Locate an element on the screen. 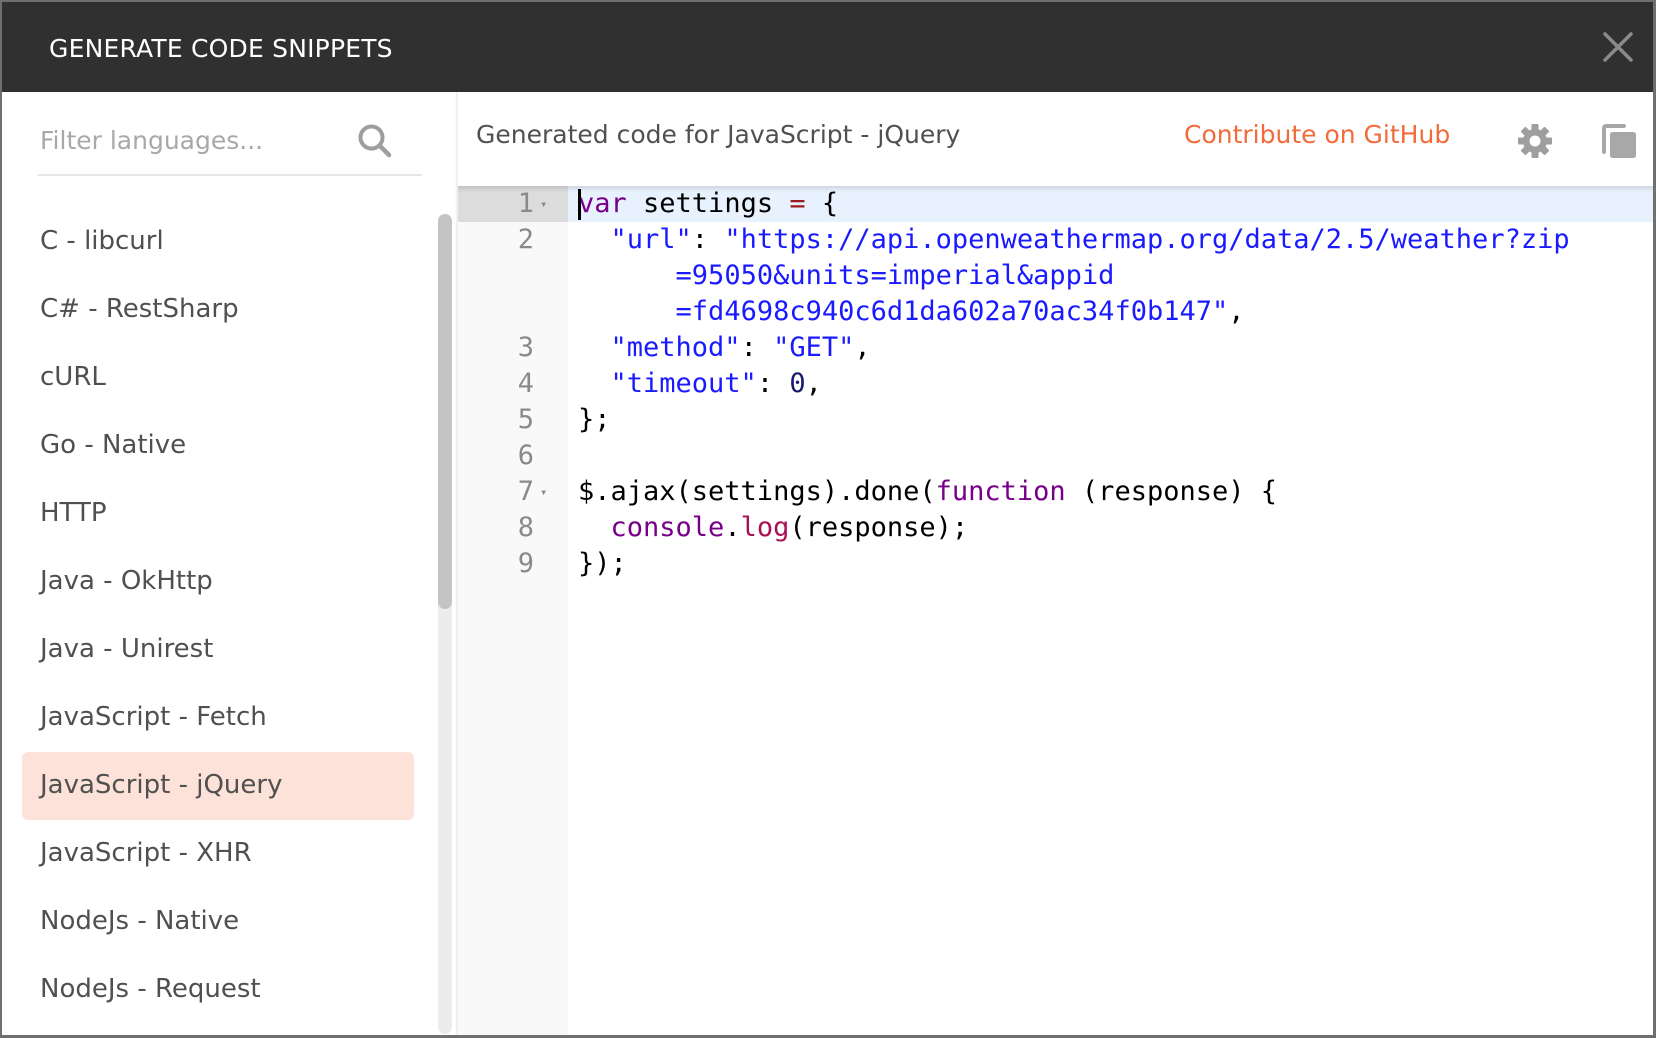  code-token: settings is located at coordinates (708, 203).